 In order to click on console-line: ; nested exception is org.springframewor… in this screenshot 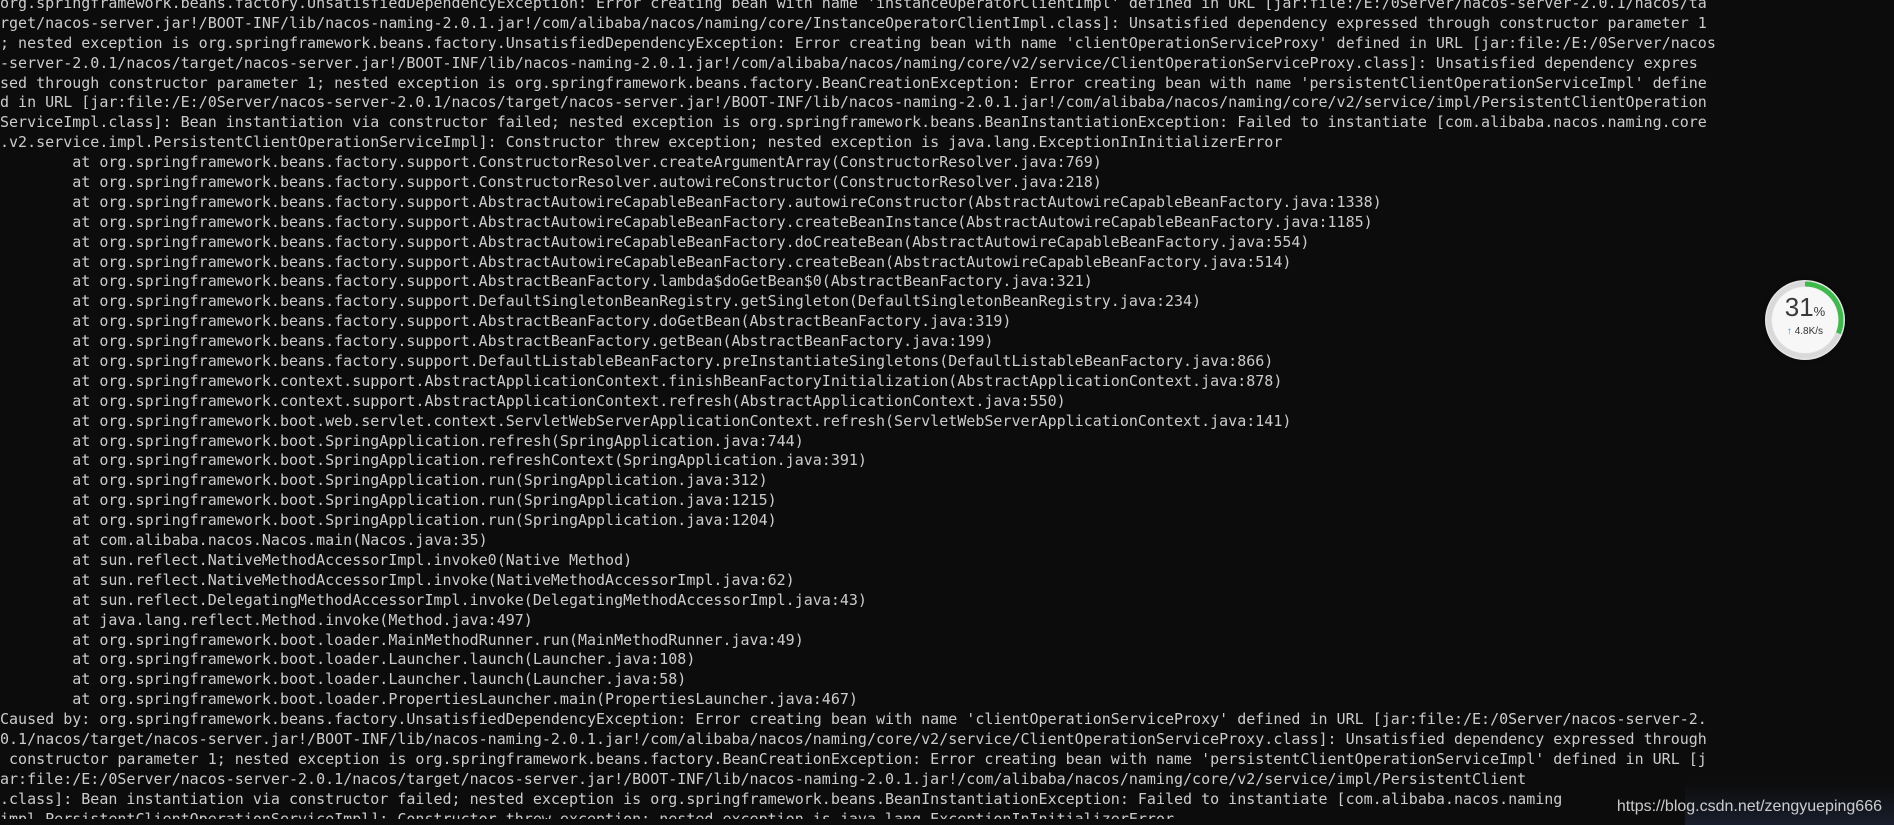, I will do `click(858, 42)`.